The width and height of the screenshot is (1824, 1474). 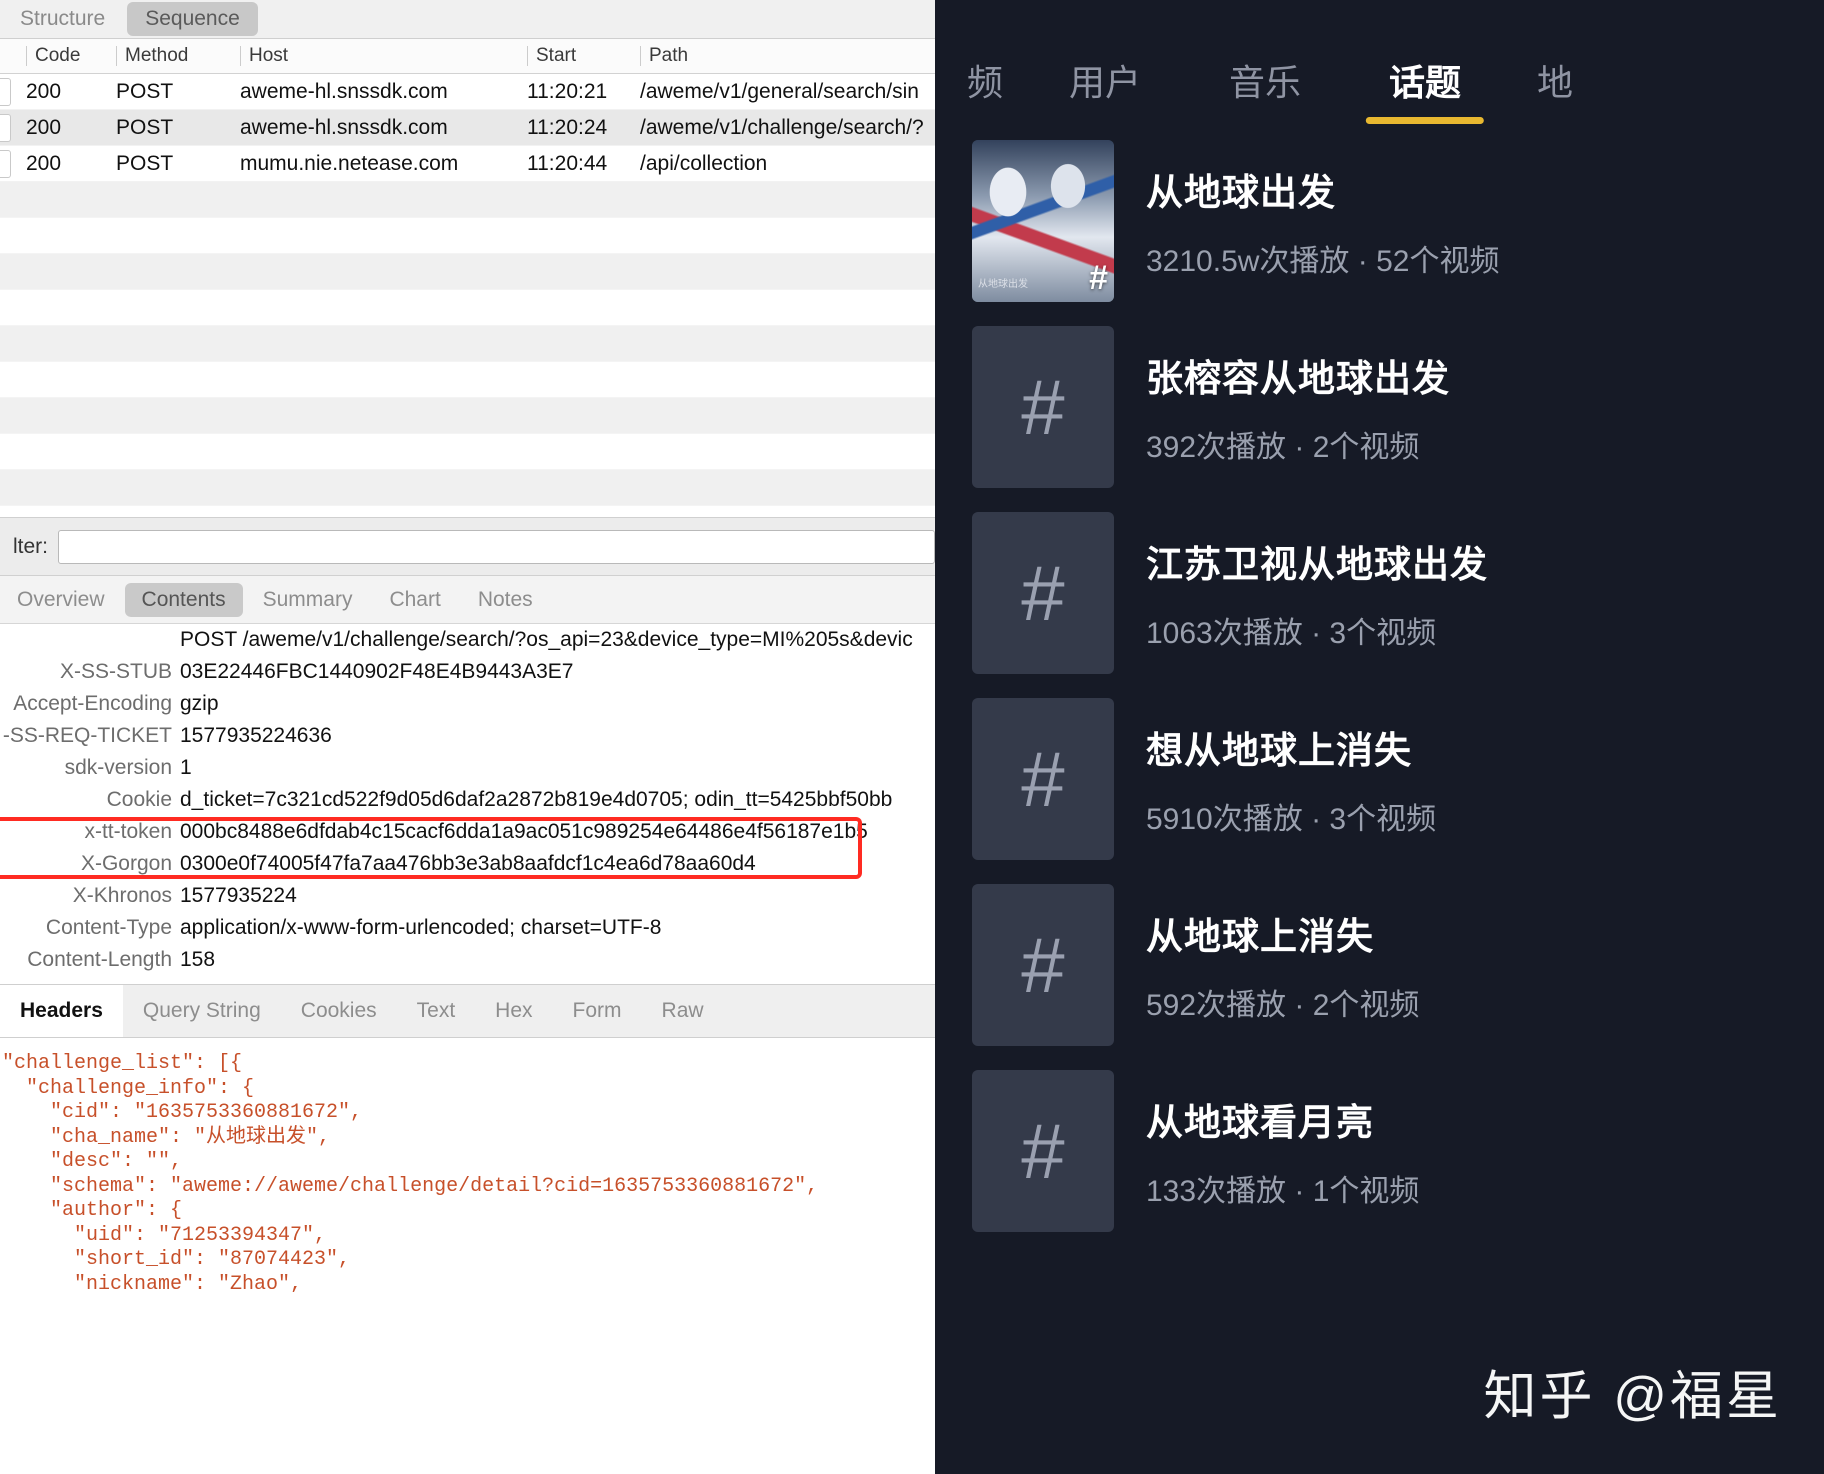 What do you see at coordinates (1323, 261) in the screenshot?
I see `topic-stats: 3210.5w次播放 · 52个视频` at bounding box center [1323, 261].